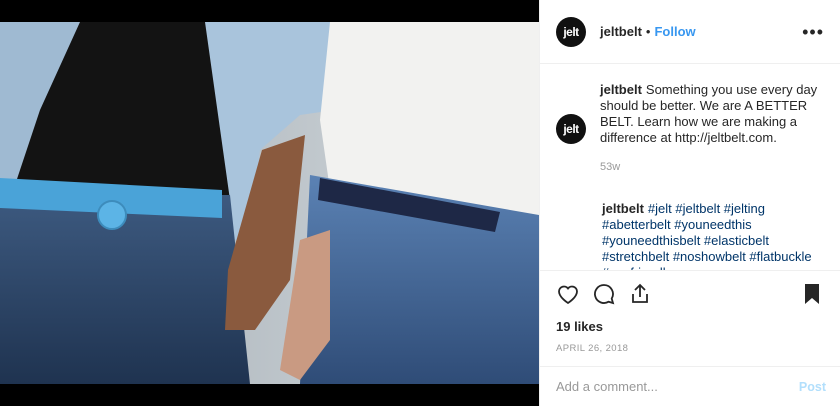 This screenshot has height=406, width=840. I want to click on caption-avatar: jelt, so click(571, 129).